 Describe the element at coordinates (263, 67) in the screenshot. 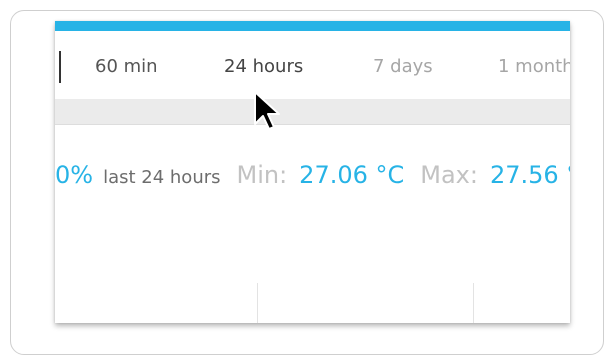

I see `tab-24-hours: 24 hours` at that location.